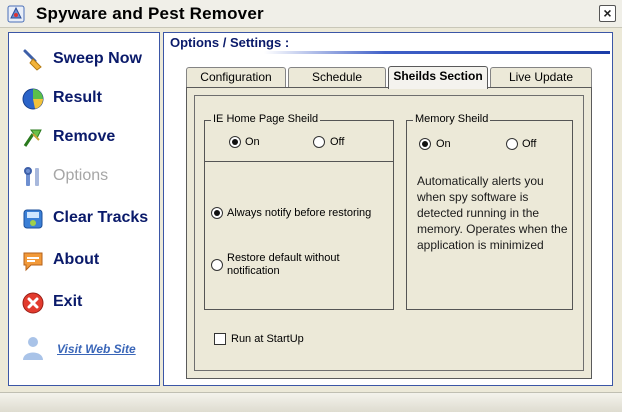  Describe the element at coordinates (425, 144) in the screenshot. I see `memory-shield-on-radio` at that location.